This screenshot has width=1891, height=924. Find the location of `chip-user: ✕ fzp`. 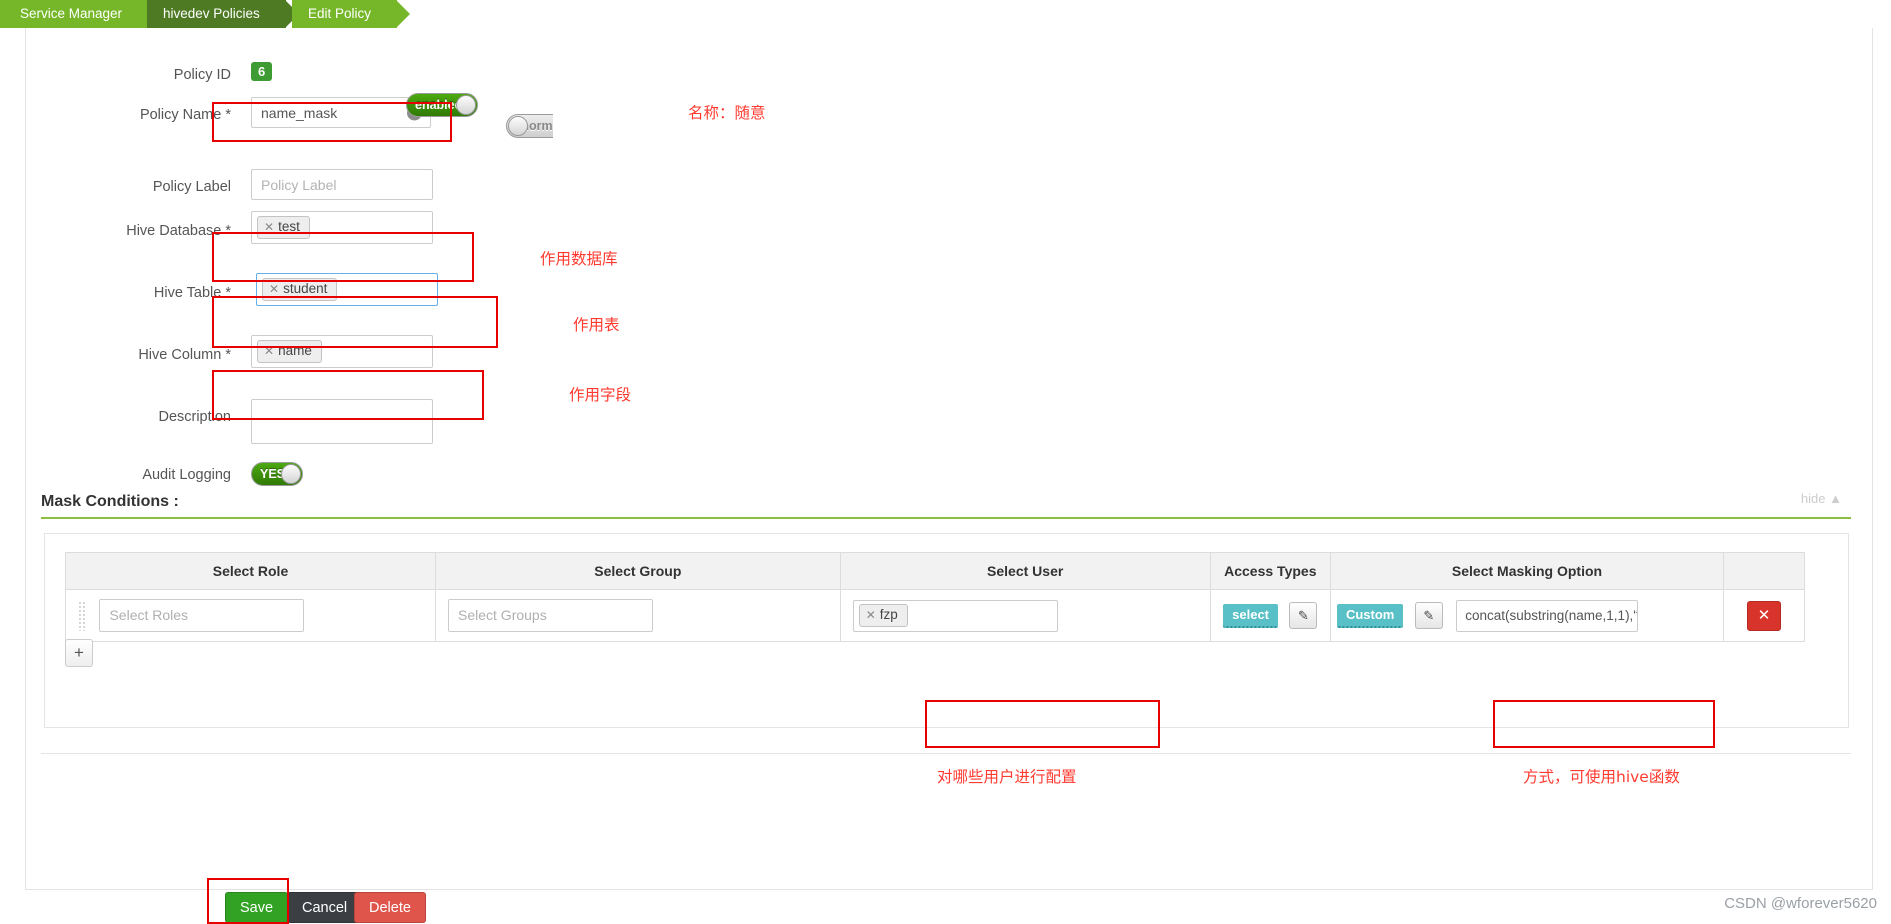

chip-user: ✕ fzp is located at coordinates (883, 615).